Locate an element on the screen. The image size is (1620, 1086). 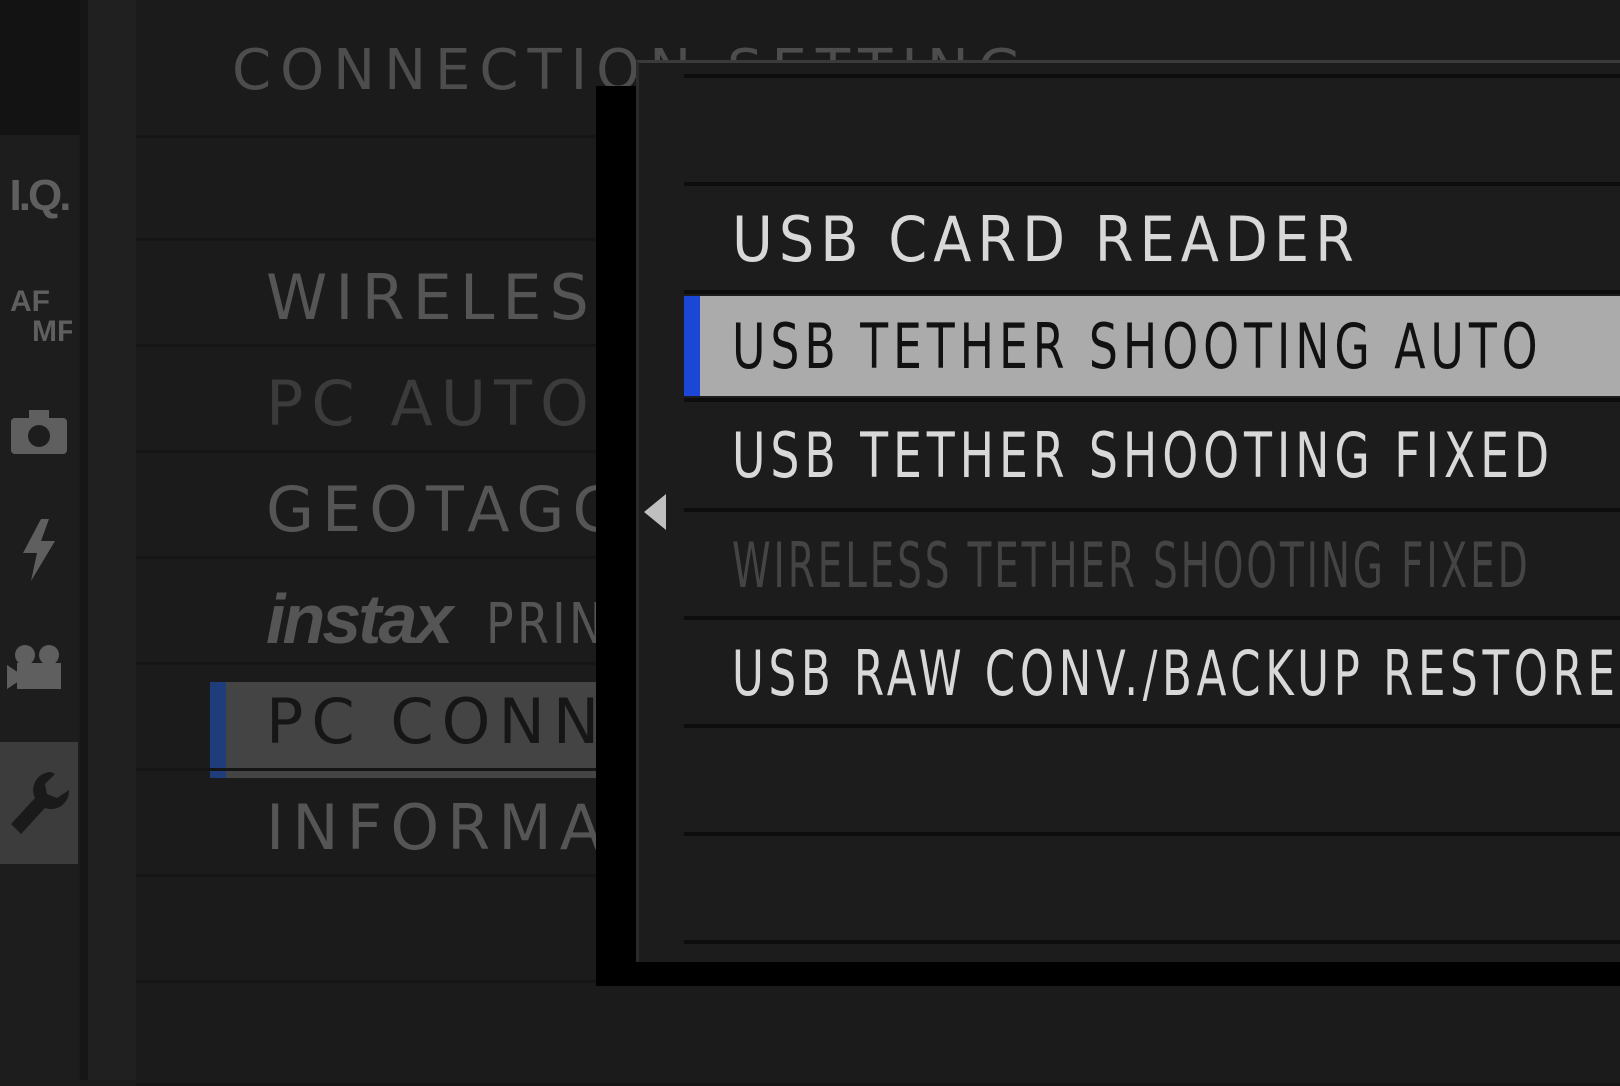
movie-camera-icon is located at coordinates (34, 667).